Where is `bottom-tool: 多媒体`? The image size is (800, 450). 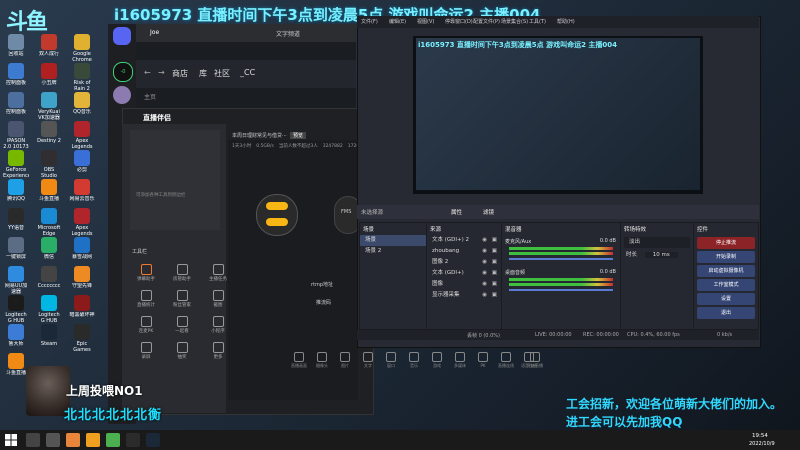
bottom-tool: 多媒体 is located at coordinates (460, 360).